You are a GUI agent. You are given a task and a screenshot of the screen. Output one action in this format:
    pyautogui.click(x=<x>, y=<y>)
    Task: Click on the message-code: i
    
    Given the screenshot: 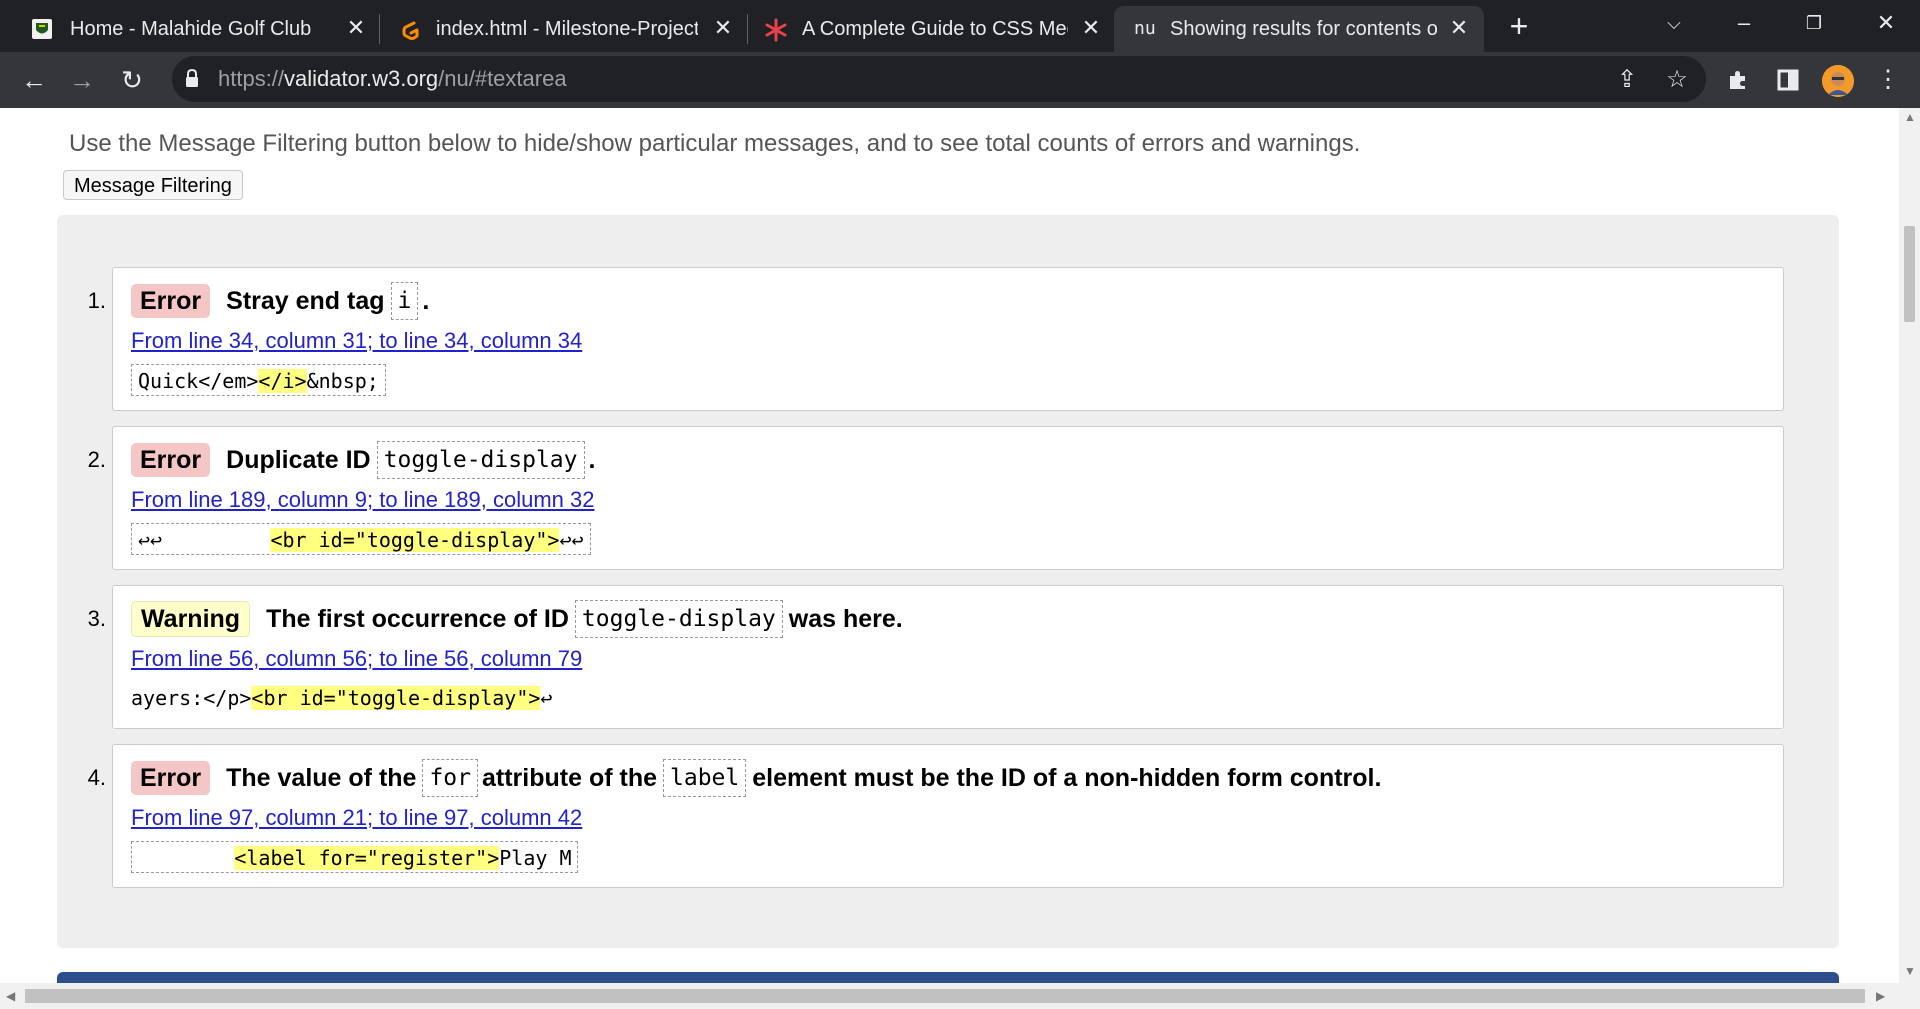 What is the action you would take?
    pyautogui.click(x=404, y=301)
    